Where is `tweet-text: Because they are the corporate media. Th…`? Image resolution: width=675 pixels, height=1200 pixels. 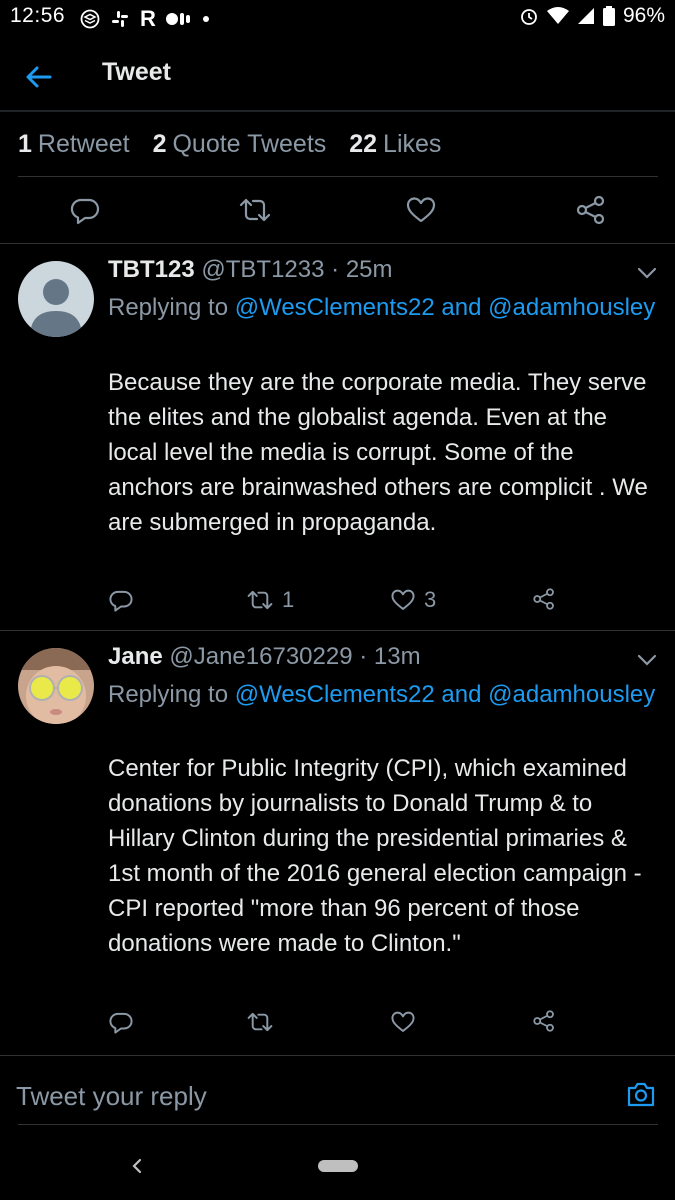
tweet-text: Because they are the corporate media. Th… is located at coordinates (378, 452).